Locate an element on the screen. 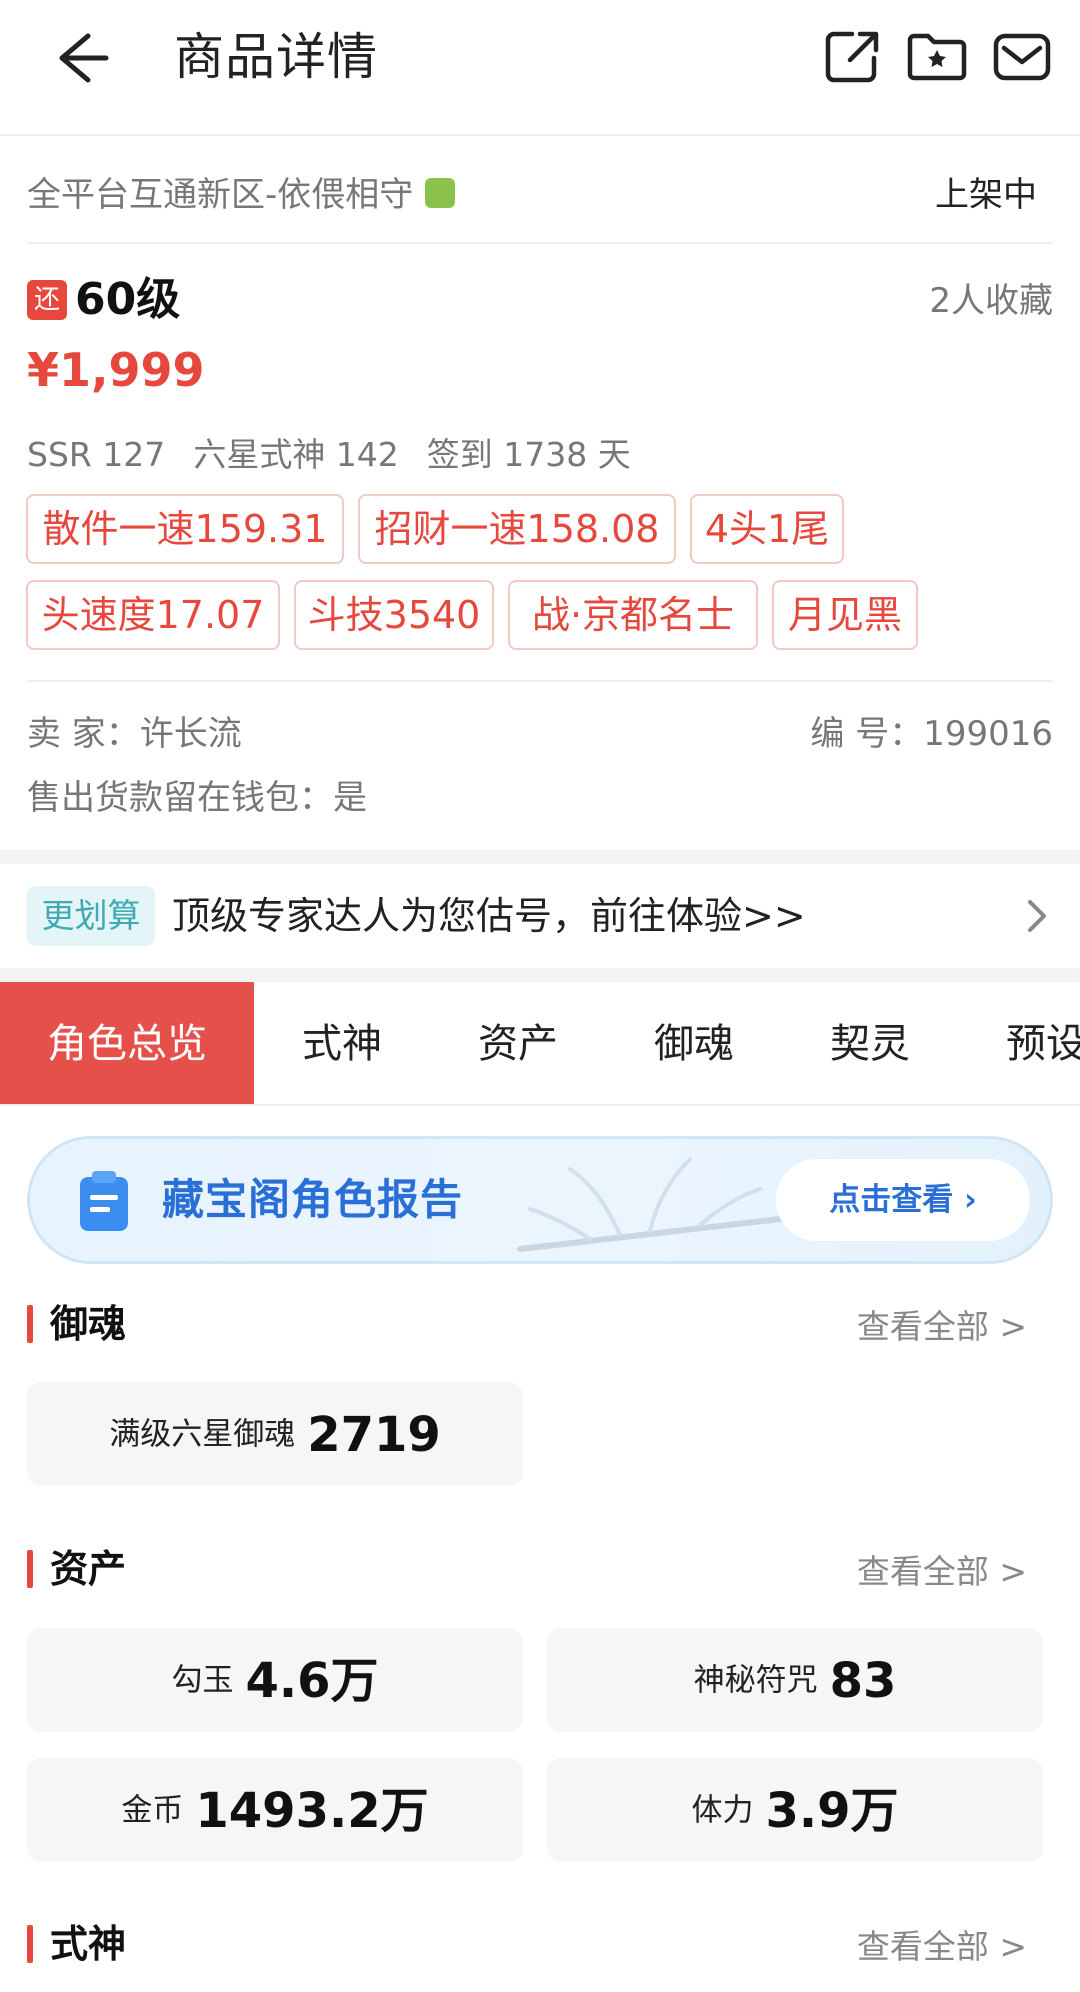 The height and width of the screenshot is (1992, 1080). section-title-shikigami: 式神 is located at coordinates (88, 1944).